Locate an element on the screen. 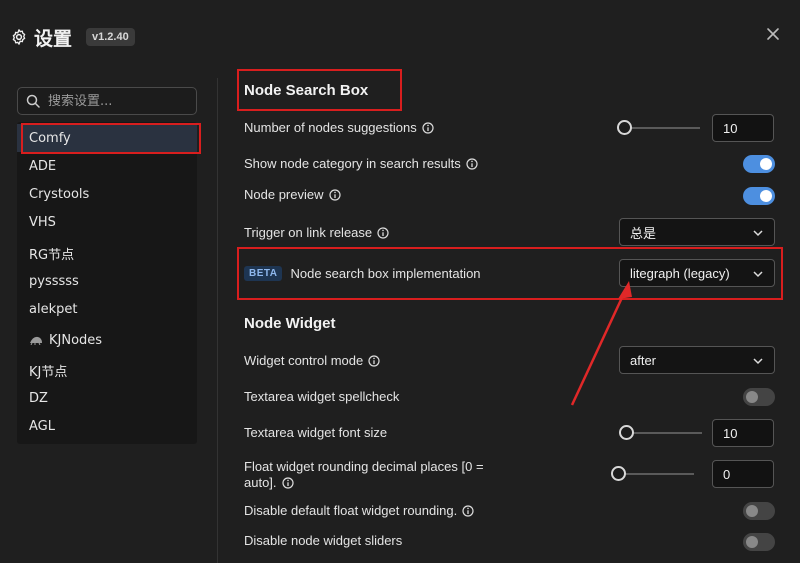  section-title-widget: Node Widget is located at coordinates (290, 323).